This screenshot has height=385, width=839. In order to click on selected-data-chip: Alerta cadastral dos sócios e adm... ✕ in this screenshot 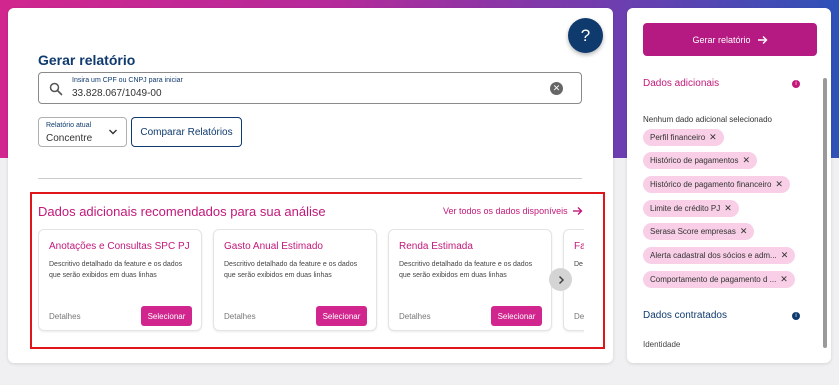, I will do `click(719, 255)`.